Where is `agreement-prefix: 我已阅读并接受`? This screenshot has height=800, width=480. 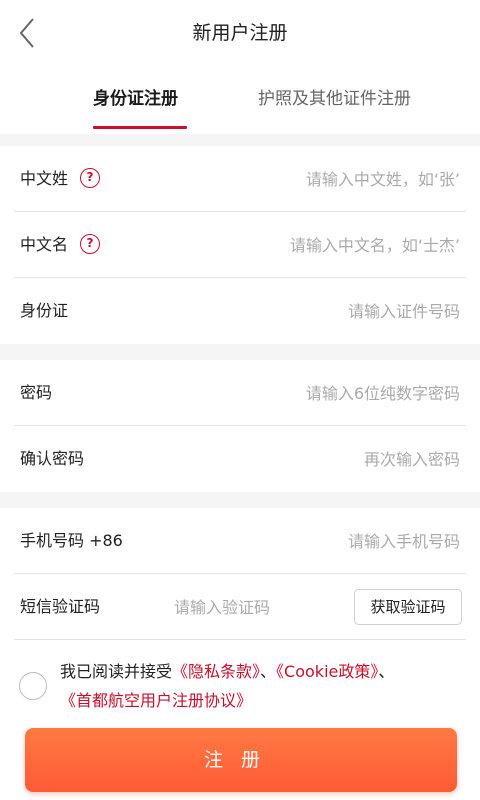
agreement-prefix: 我已阅读并接受 is located at coordinates (116, 671).